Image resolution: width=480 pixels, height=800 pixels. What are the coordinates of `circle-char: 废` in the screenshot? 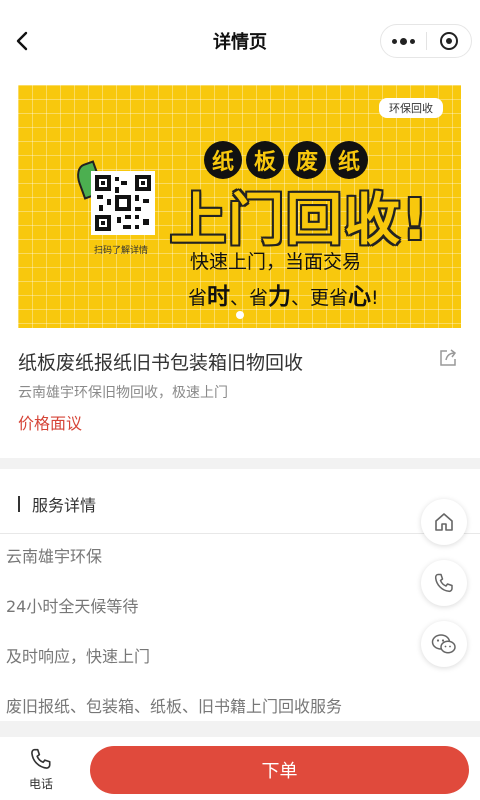 It's located at (307, 160).